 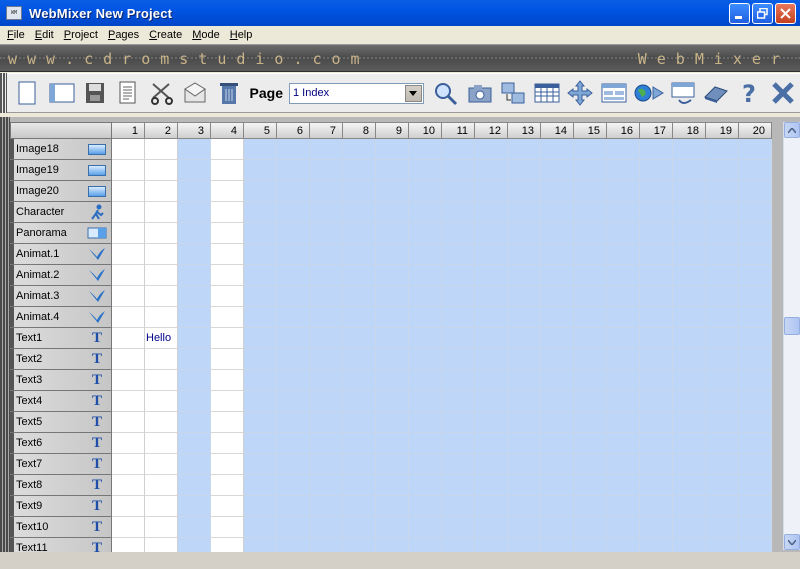 What do you see at coordinates (392, 130) in the screenshot?
I see `column-header: 9` at bounding box center [392, 130].